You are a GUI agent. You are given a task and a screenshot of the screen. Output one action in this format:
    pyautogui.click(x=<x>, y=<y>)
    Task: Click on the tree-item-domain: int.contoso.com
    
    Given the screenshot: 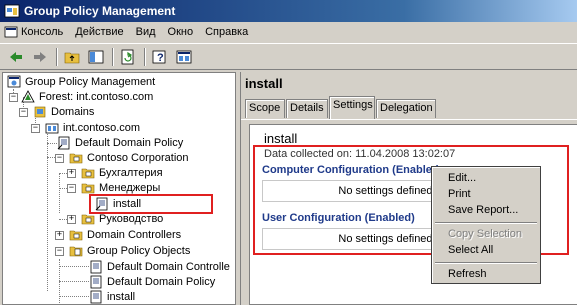 What is the action you would take?
    pyautogui.click(x=92, y=128)
    